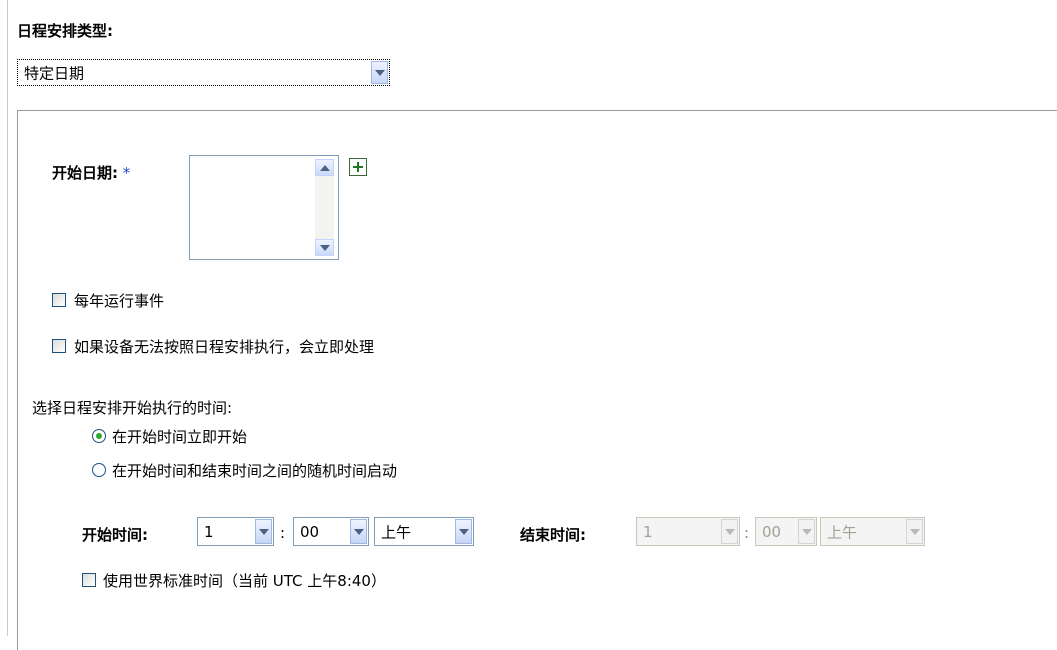  What do you see at coordinates (59, 300) in the screenshot?
I see `run-yearly-checkbox` at bounding box center [59, 300].